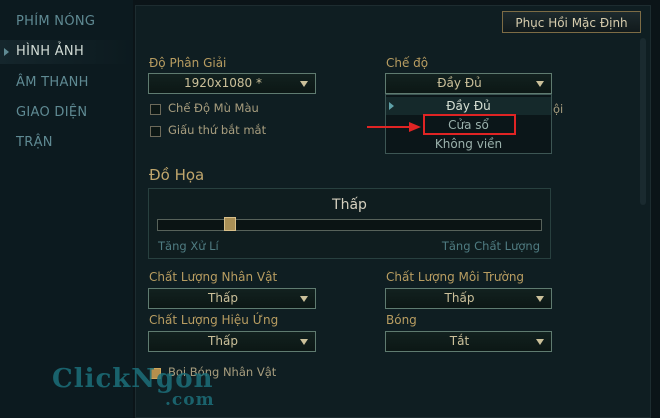 The image size is (660, 418). I want to click on resolution-value: 1920x1080 *, so click(223, 83).